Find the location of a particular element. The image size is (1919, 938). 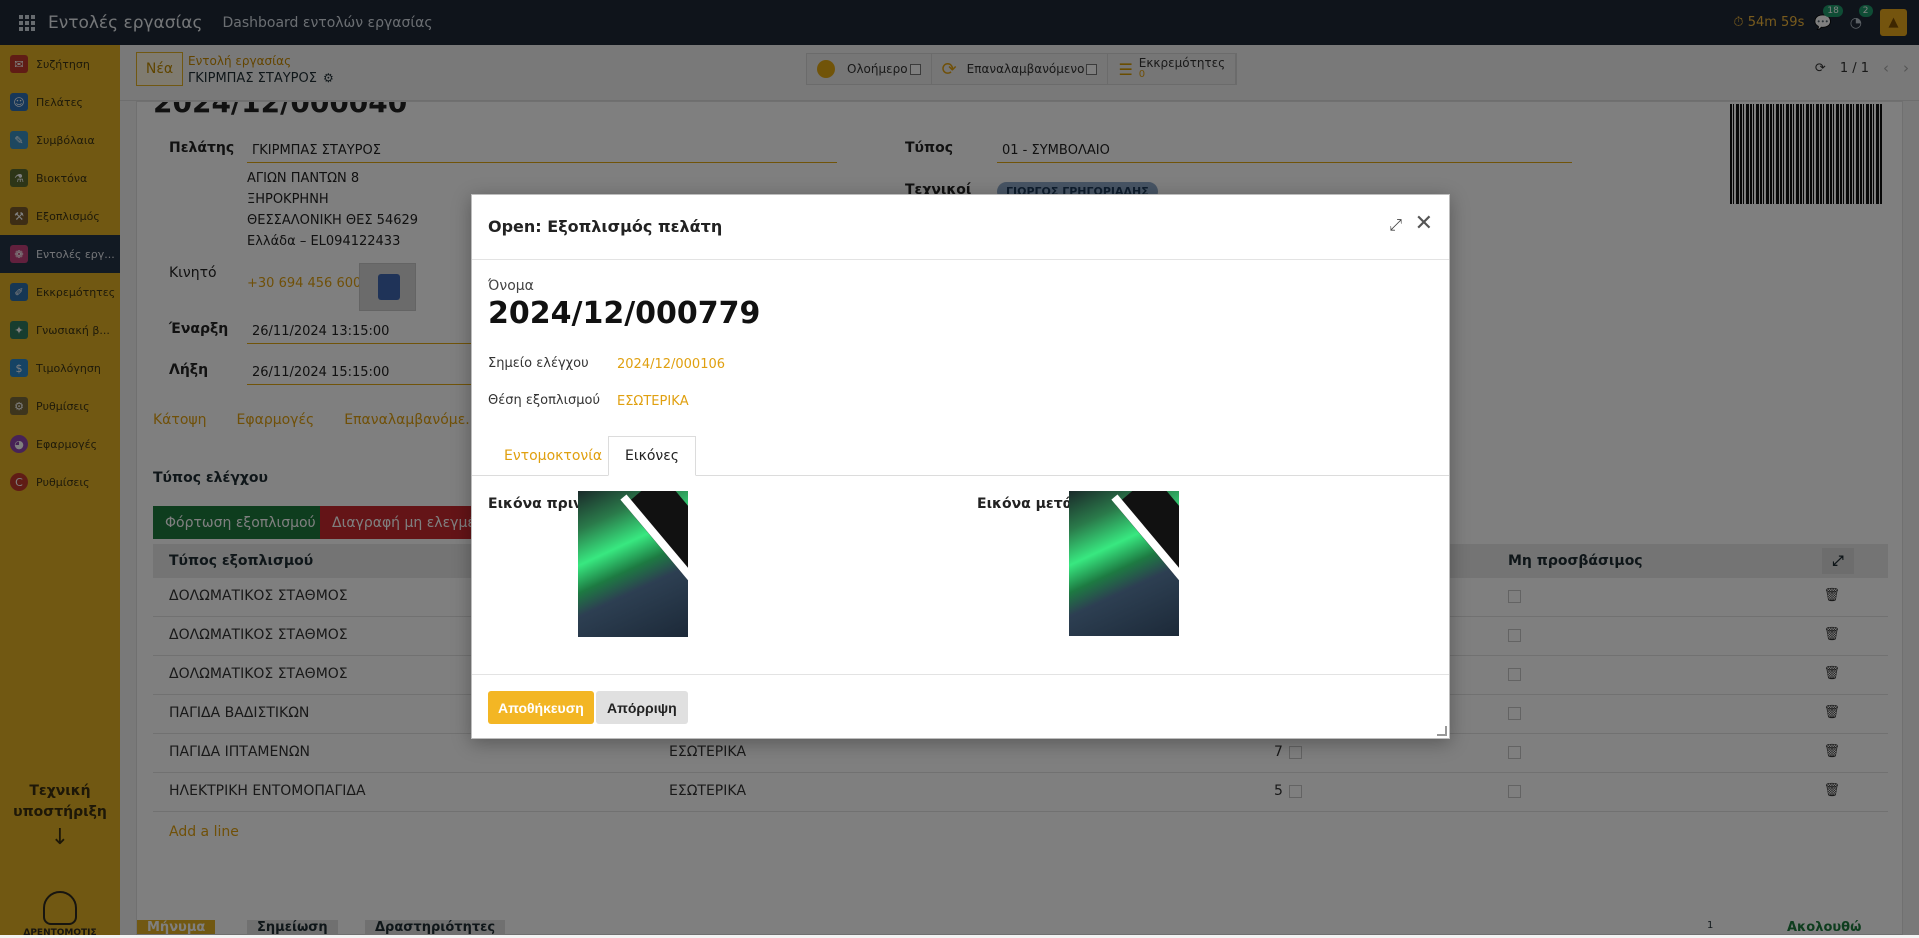

resize-handle is located at coordinates (1442, 731).